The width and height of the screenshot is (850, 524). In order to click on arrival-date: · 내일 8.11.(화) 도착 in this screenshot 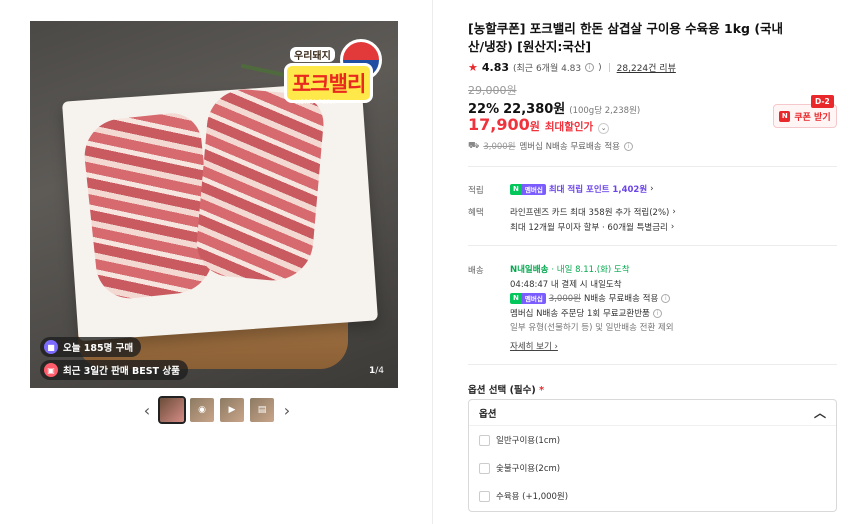, I will do `click(590, 270)`.